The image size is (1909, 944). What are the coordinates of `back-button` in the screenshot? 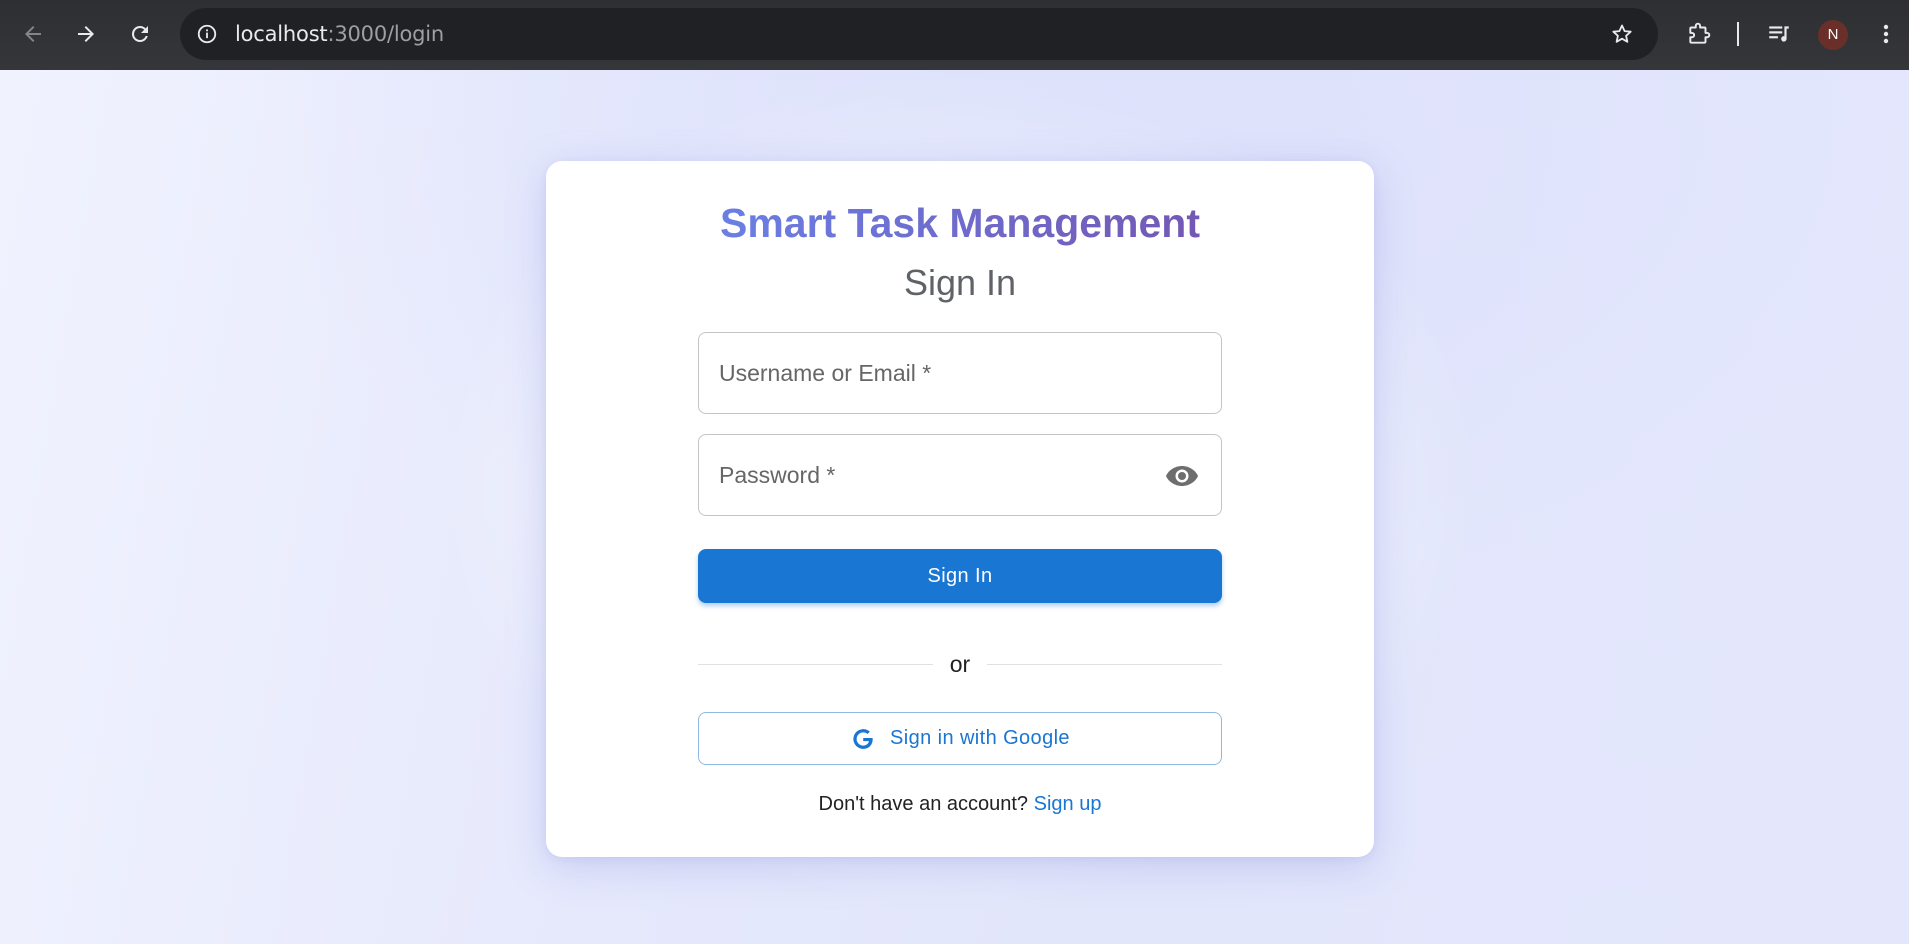 It's located at (33, 34).